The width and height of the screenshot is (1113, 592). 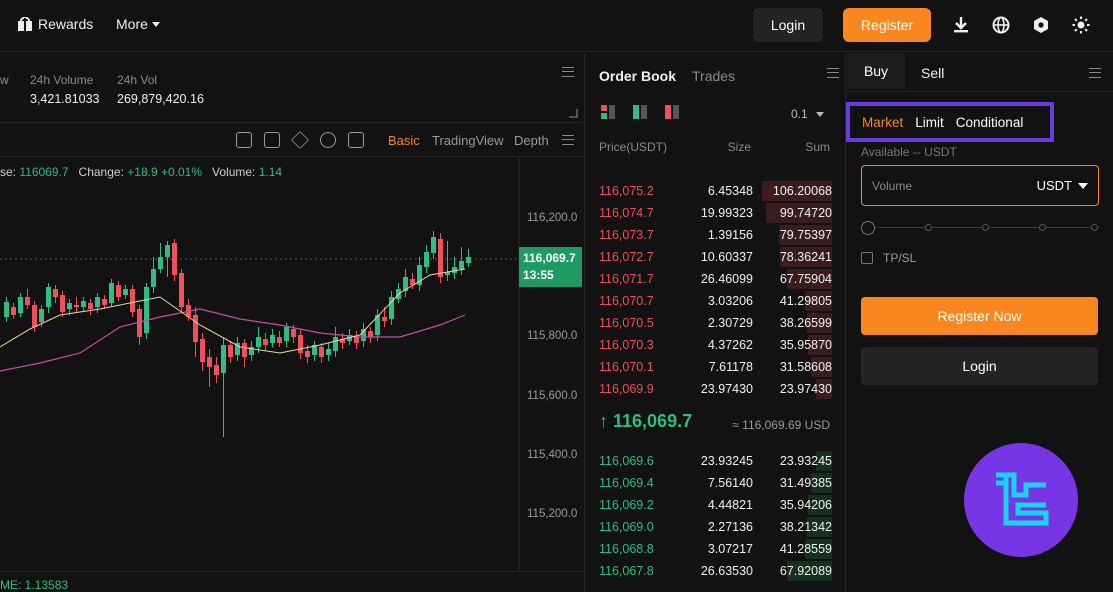 What do you see at coordinates (55, 24) in the screenshot?
I see `rewards-link: Rewards` at bounding box center [55, 24].